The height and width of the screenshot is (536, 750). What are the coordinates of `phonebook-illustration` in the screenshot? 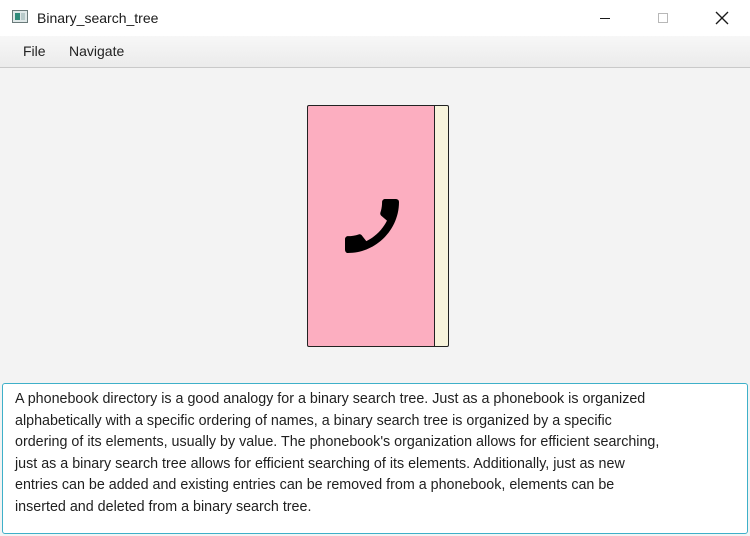 It's located at (378, 226).